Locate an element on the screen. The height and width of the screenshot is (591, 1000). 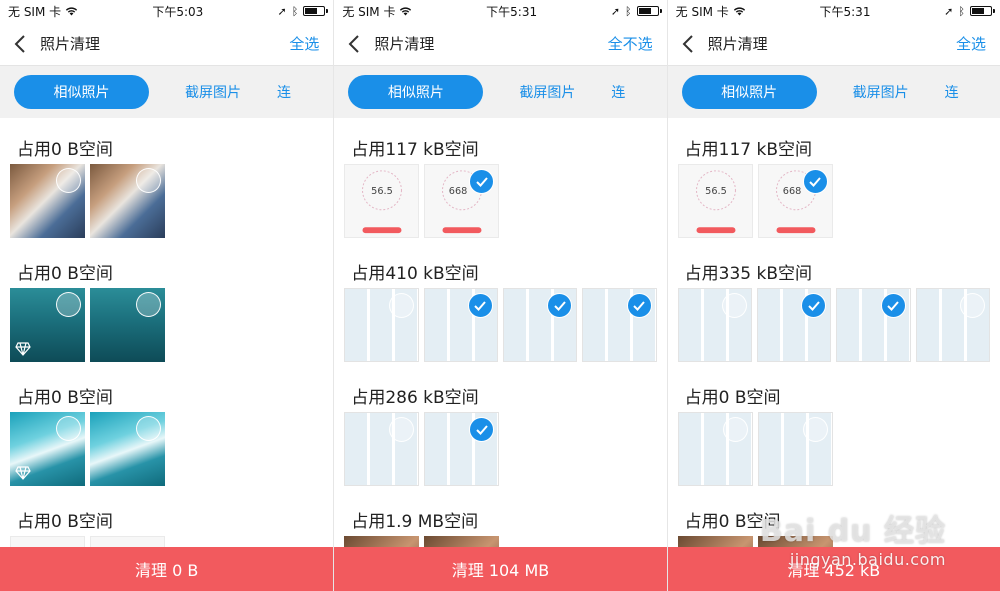
watermark-url: jingyan.baidu.com is located at coordinates (867, 559).